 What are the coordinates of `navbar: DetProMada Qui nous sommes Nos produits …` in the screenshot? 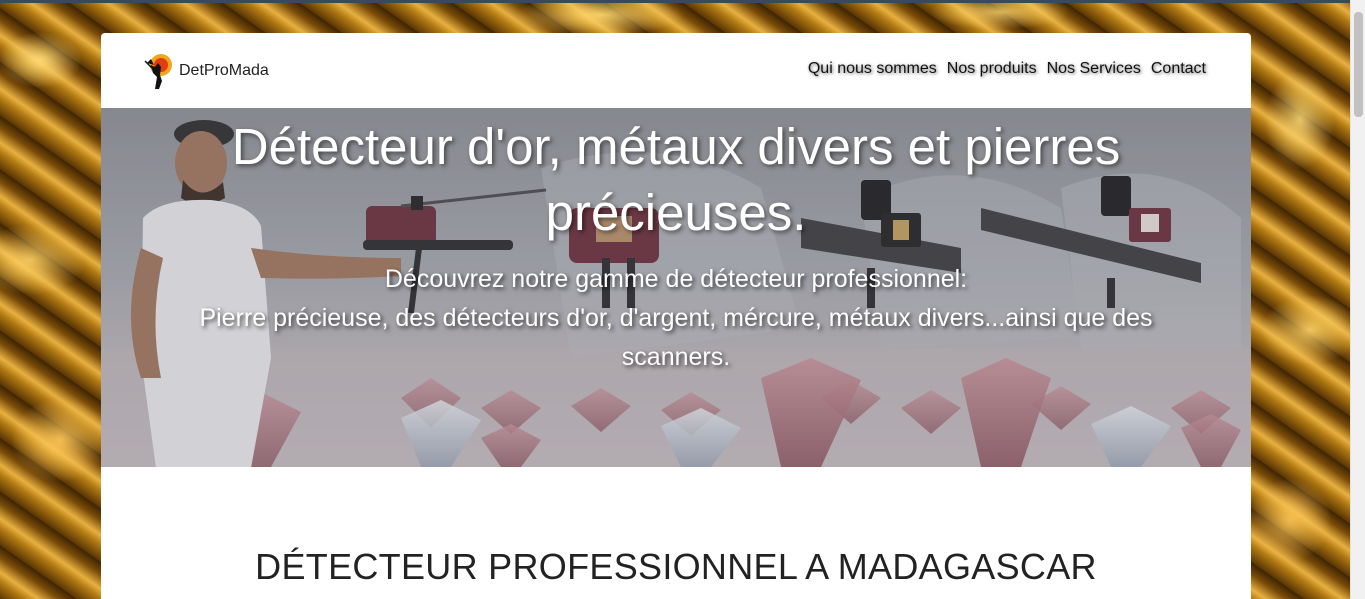 It's located at (676, 70).